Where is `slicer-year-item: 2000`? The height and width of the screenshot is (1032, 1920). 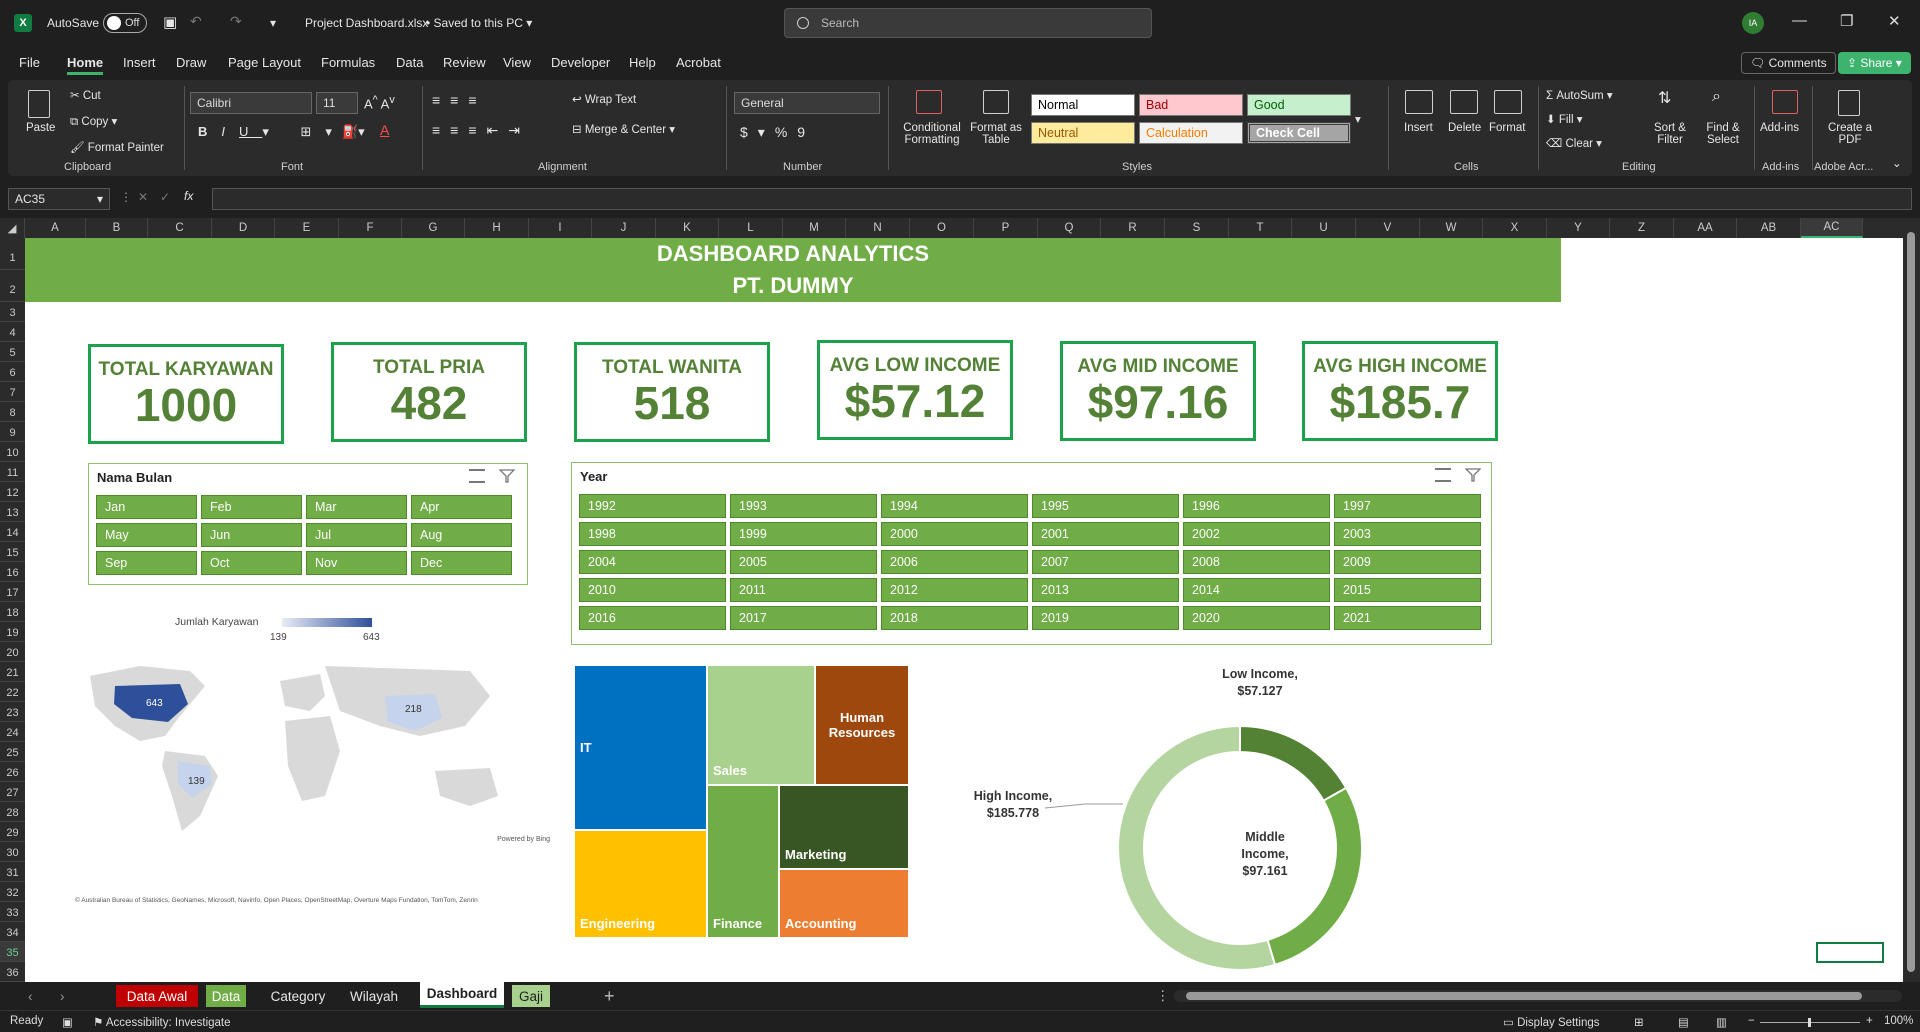 slicer-year-item: 2000 is located at coordinates (954, 534).